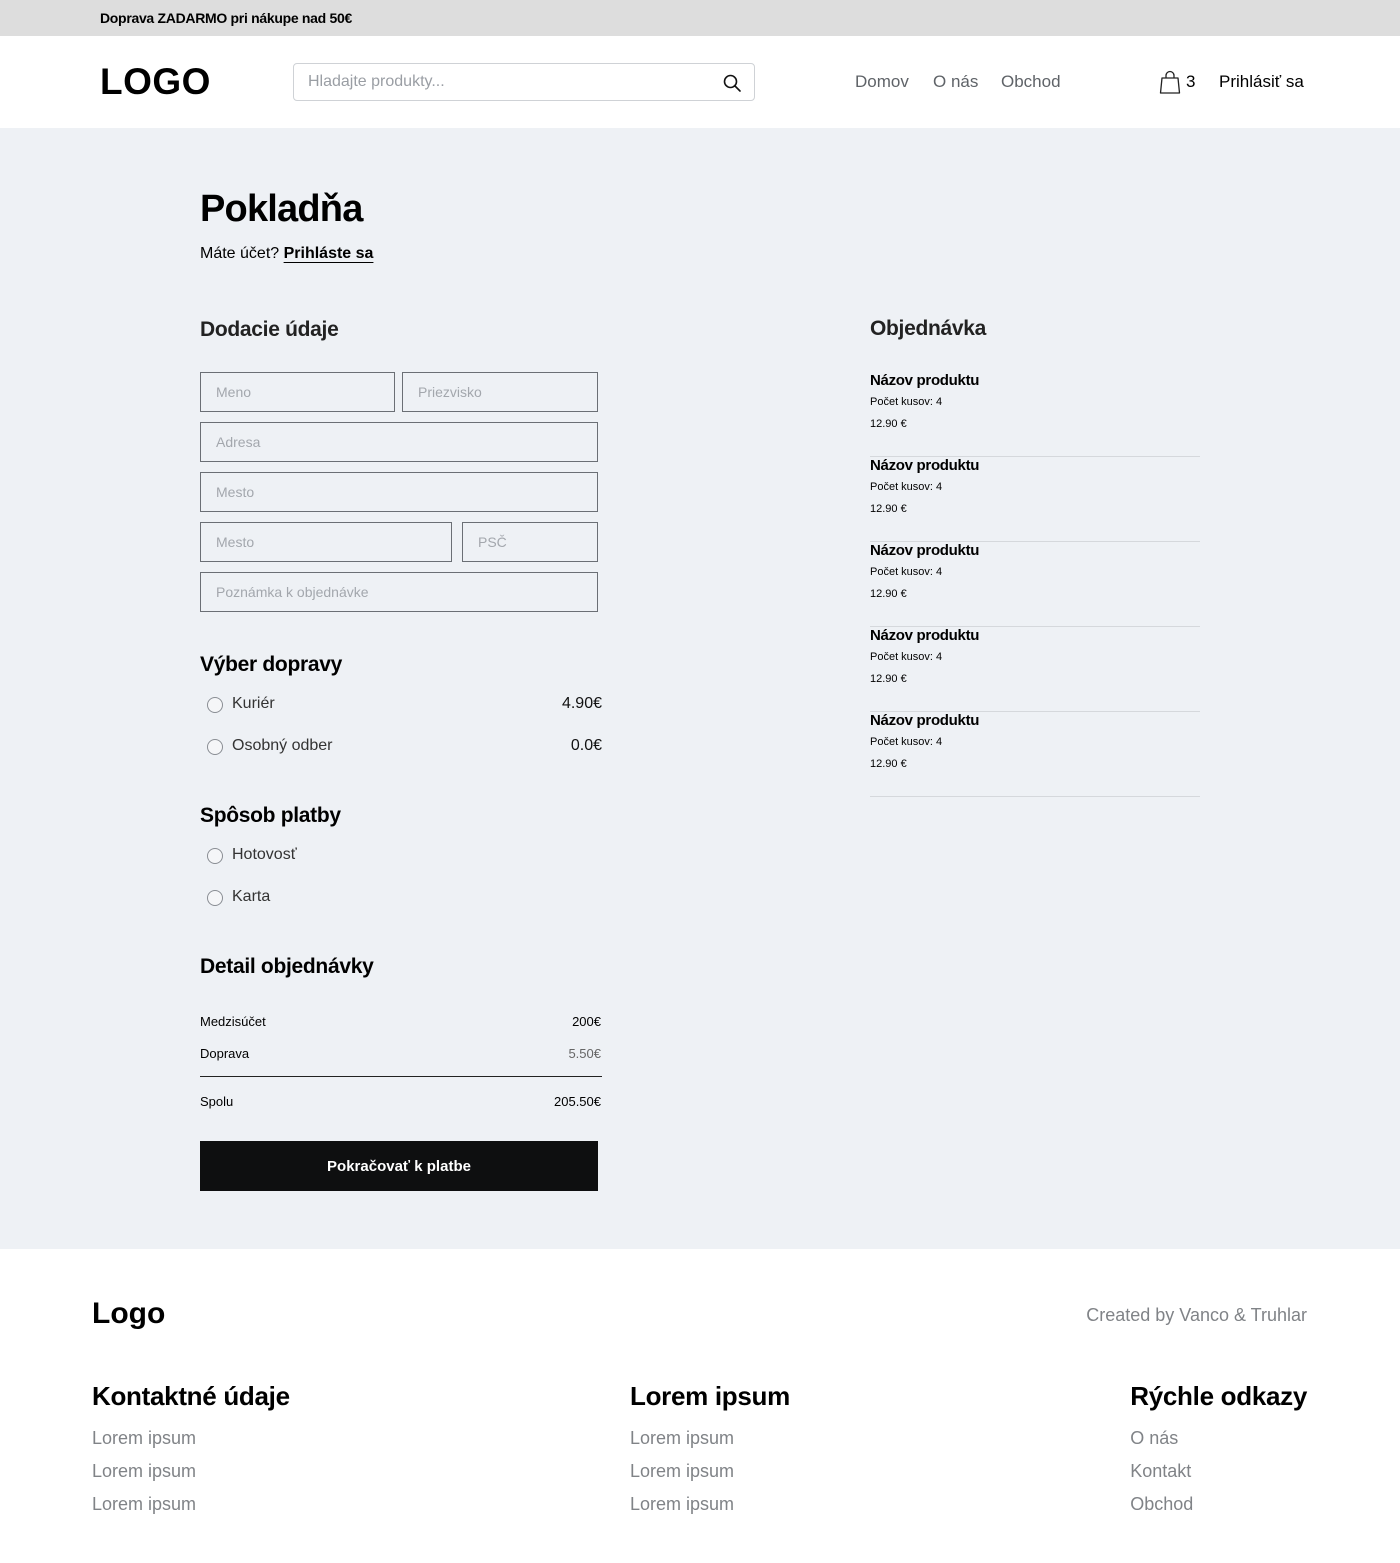 The height and width of the screenshot is (1563, 1400). What do you see at coordinates (270, 815) in the screenshot?
I see `payment-section-title: Spôsob platby` at bounding box center [270, 815].